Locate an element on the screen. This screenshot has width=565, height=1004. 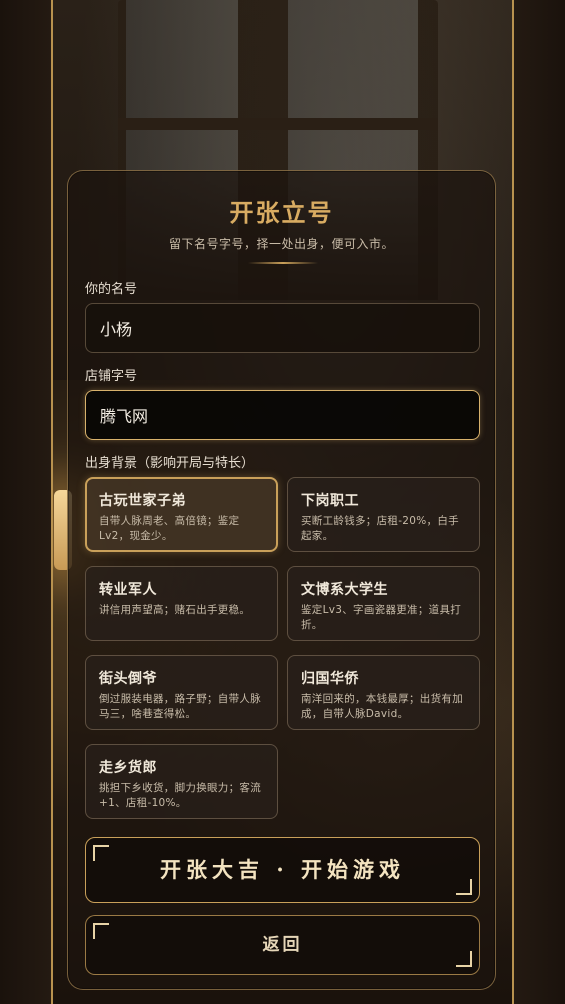
start-game-label: 开张大吉 · 开始游戏 is located at coordinates (282, 869).